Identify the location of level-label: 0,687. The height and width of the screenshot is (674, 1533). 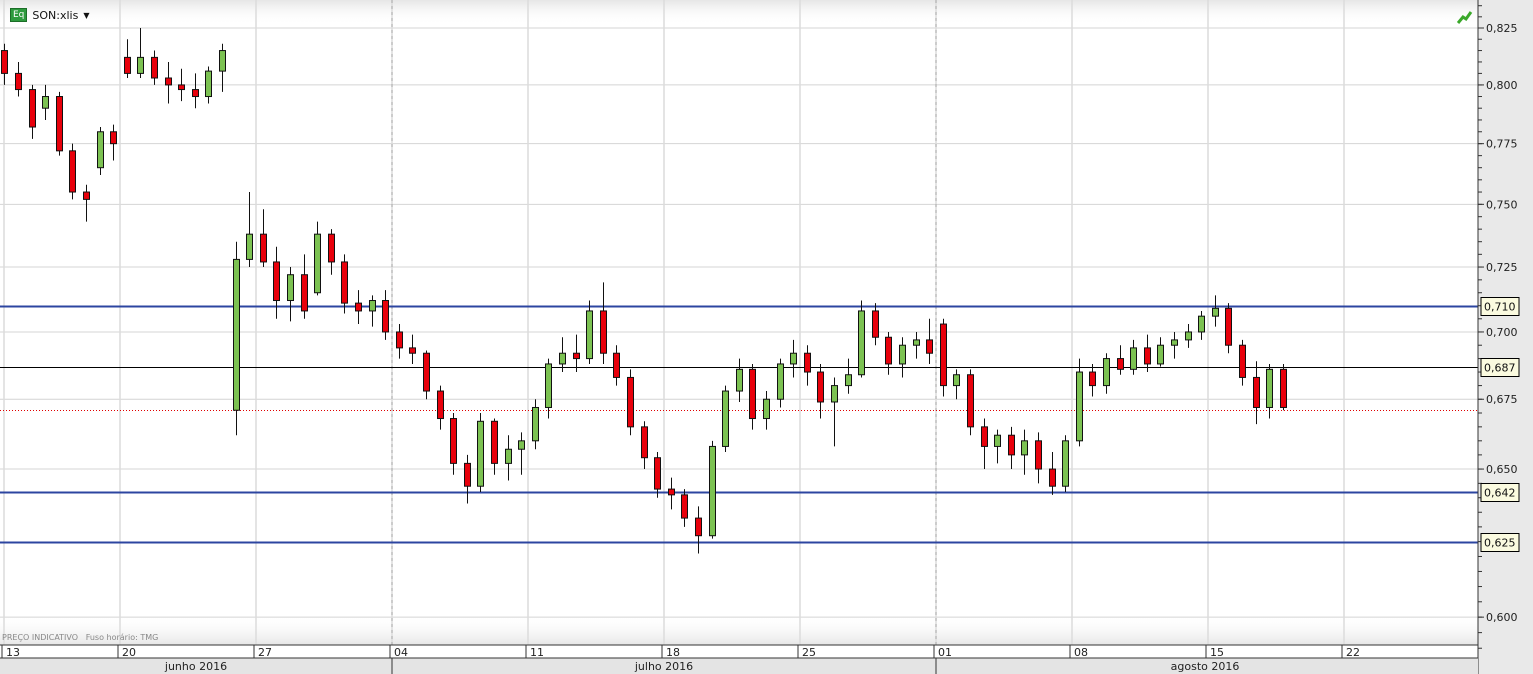
(1500, 368).